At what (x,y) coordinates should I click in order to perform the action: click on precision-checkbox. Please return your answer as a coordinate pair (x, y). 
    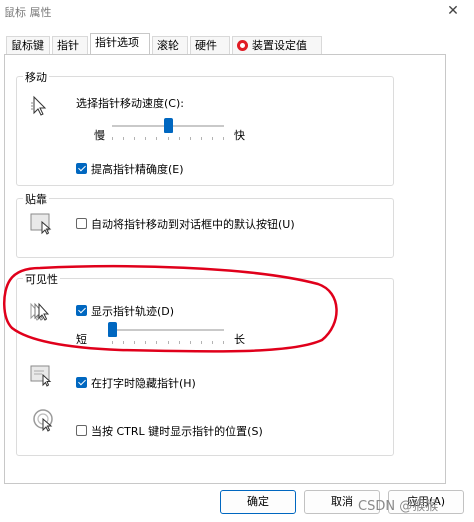
    Looking at the image, I should click on (81, 168).